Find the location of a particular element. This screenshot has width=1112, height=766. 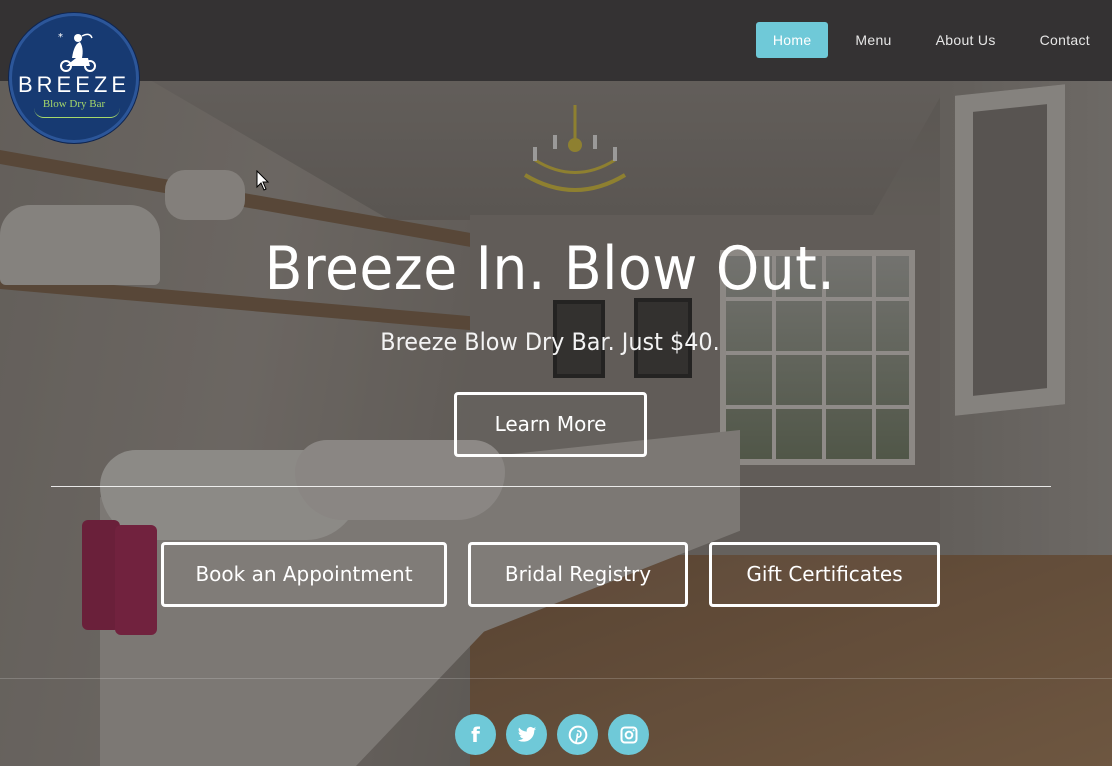

nav-item-about-us: About Us is located at coordinates (966, 40).